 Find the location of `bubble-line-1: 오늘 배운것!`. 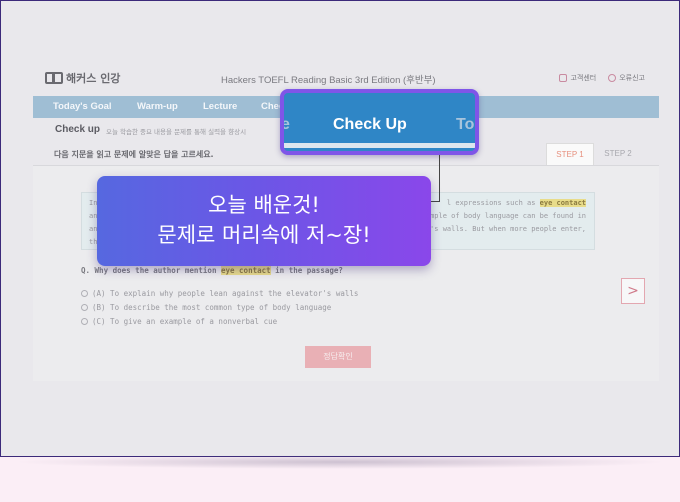

bubble-line-1: 오늘 배운것! is located at coordinates (264, 205).